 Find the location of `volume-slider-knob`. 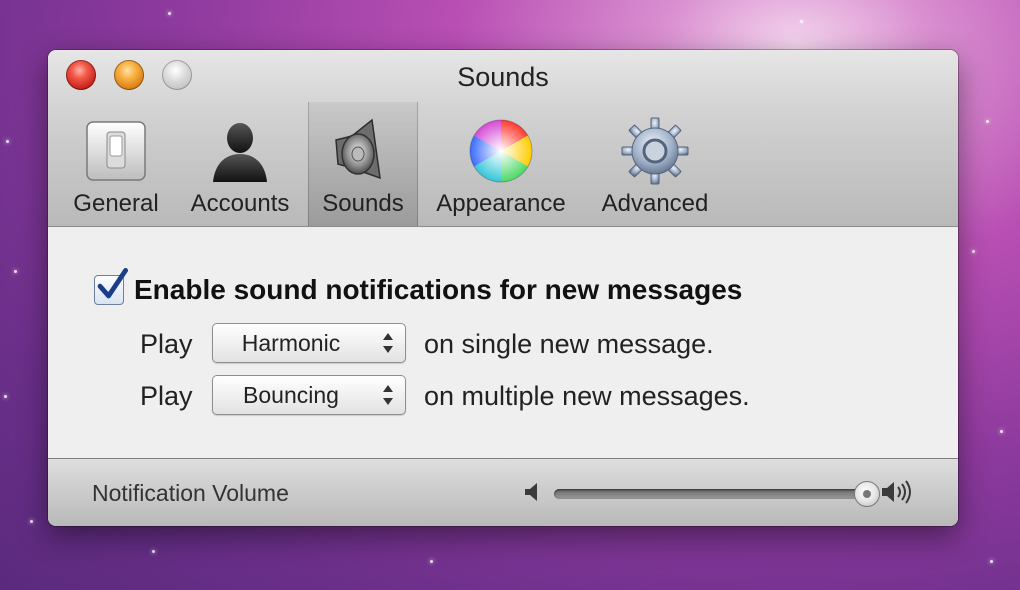

volume-slider-knob is located at coordinates (867, 494).